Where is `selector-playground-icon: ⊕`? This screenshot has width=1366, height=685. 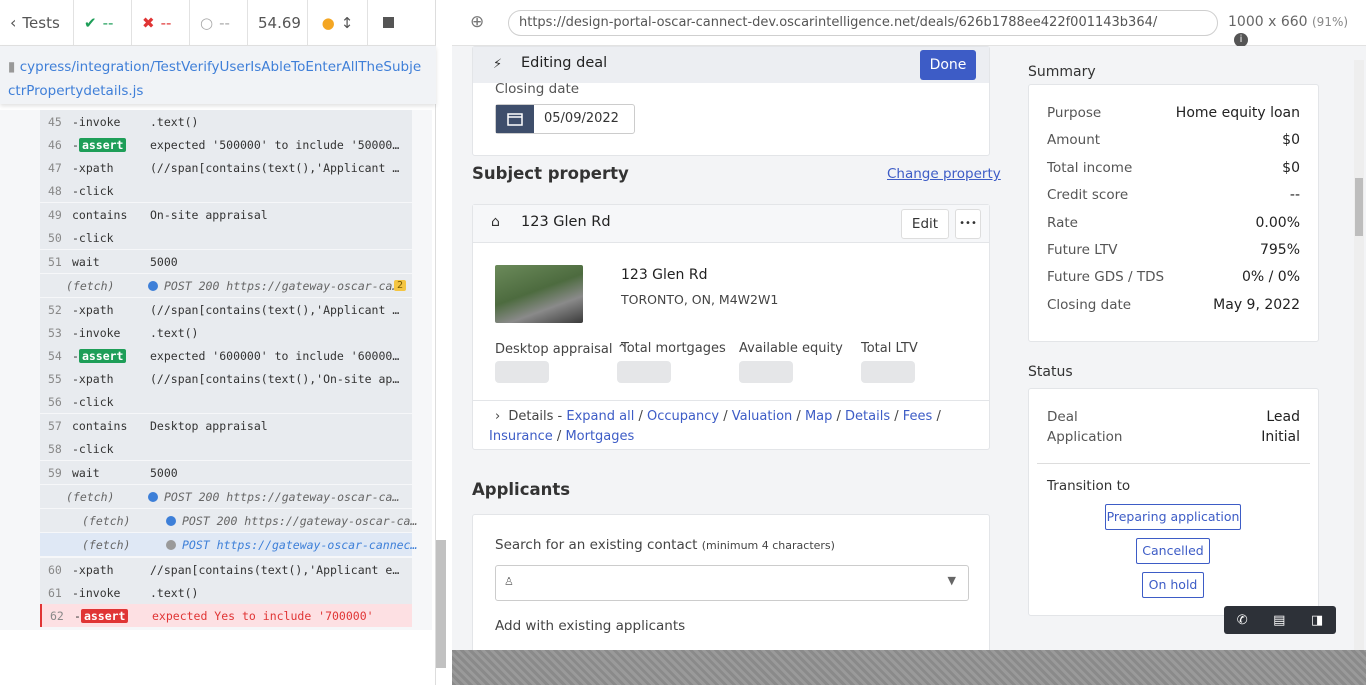
selector-playground-icon: ⊕ is located at coordinates (477, 22).